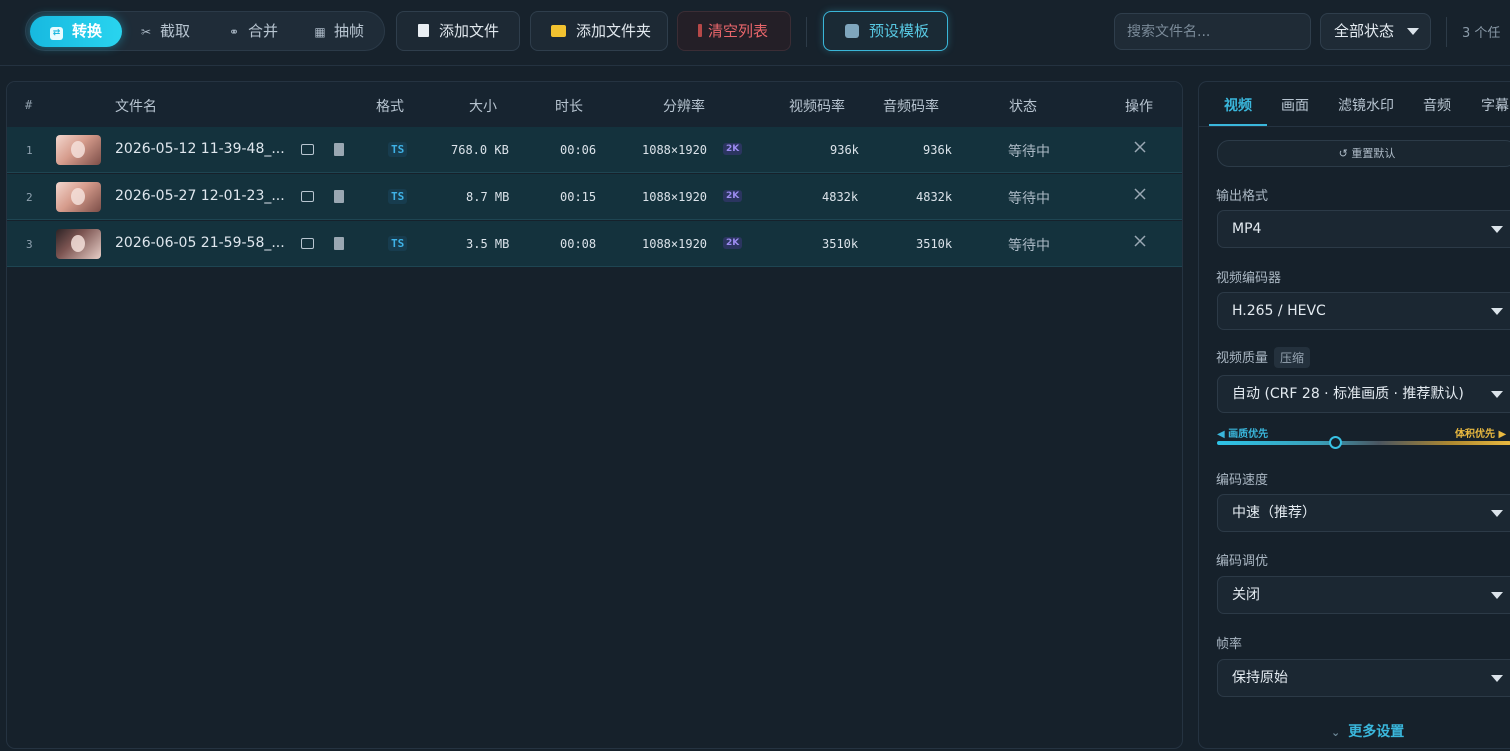  What do you see at coordinates (1366, 105) in the screenshot?
I see `tab-filter-watermark: 滤镜水印` at bounding box center [1366, 105].